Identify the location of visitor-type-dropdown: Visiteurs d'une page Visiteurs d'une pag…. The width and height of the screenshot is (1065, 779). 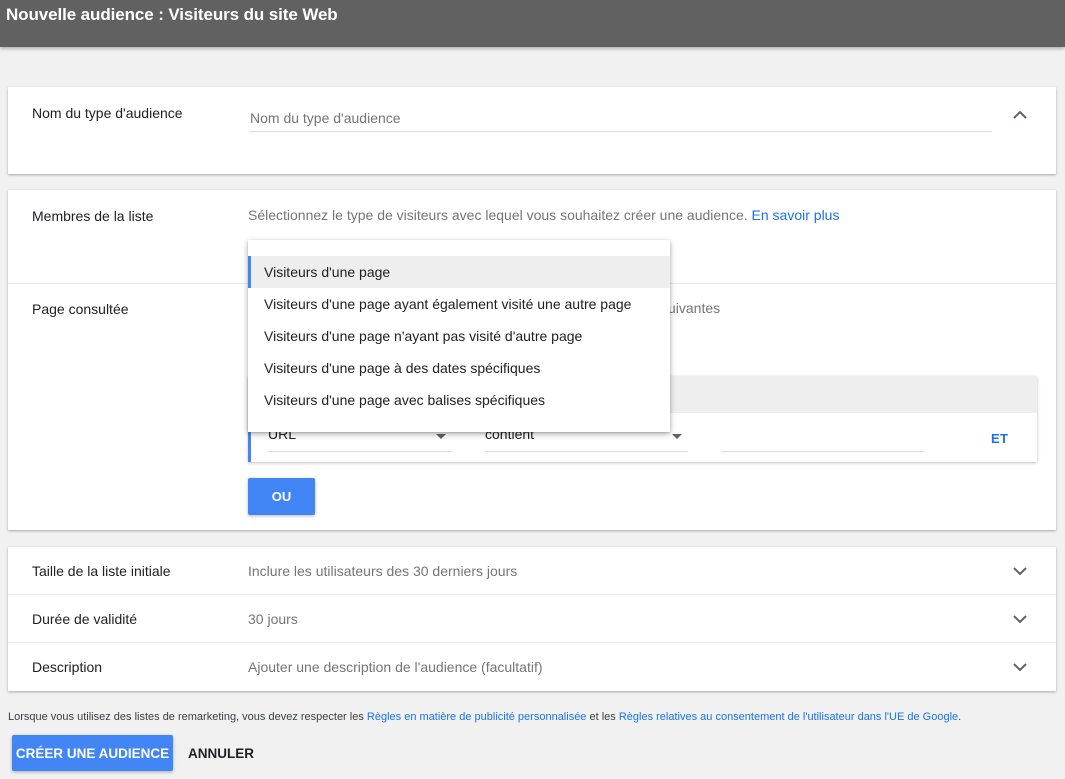
(459, 336).